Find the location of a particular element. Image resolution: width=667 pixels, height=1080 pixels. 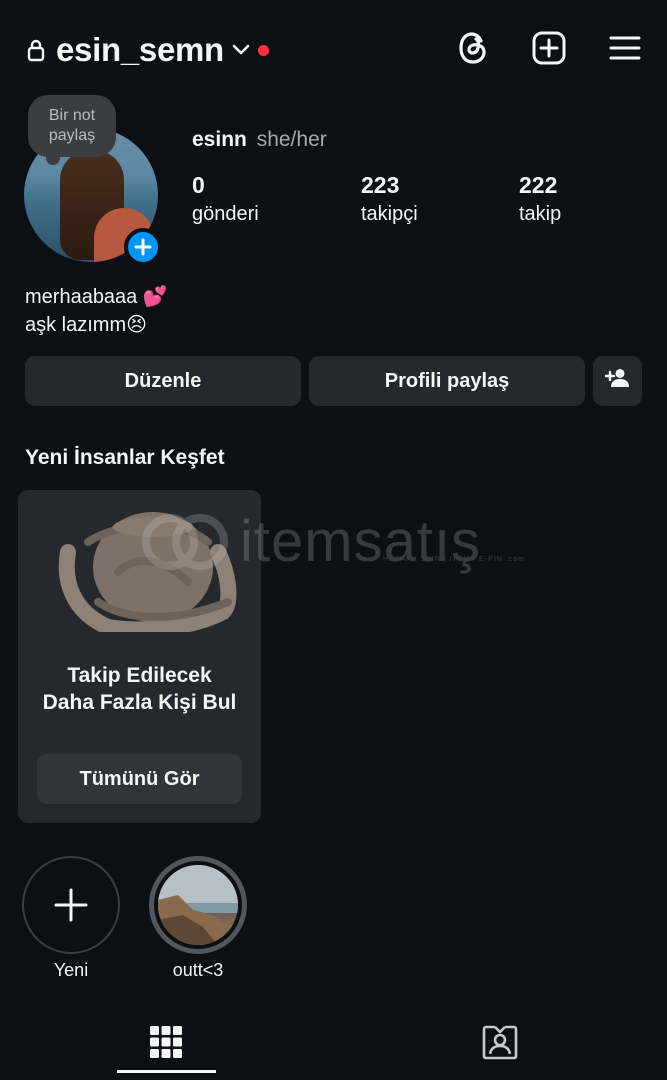

bio-line-2: aşk lazımm😣 is located at coordinates (86, 325).